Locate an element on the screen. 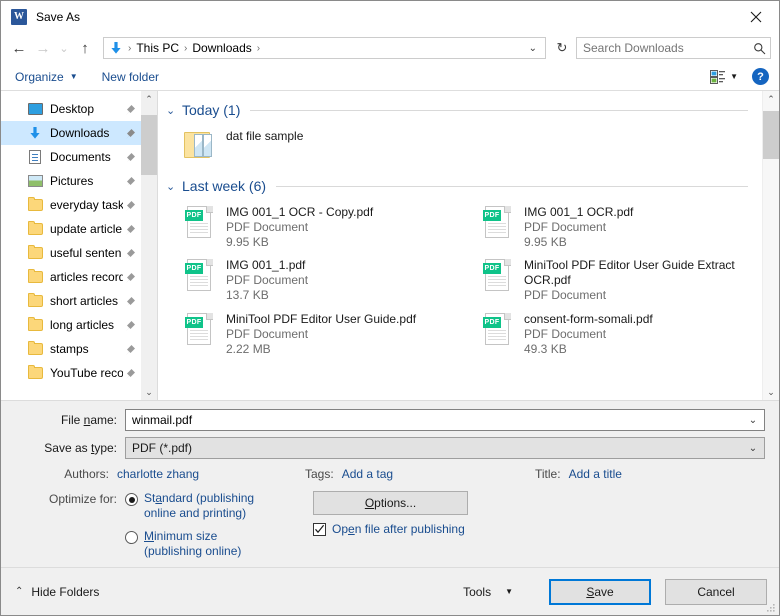 The image size is (780, 616). chevron-down-icon: ▼ is located at coordinates (73, 76).